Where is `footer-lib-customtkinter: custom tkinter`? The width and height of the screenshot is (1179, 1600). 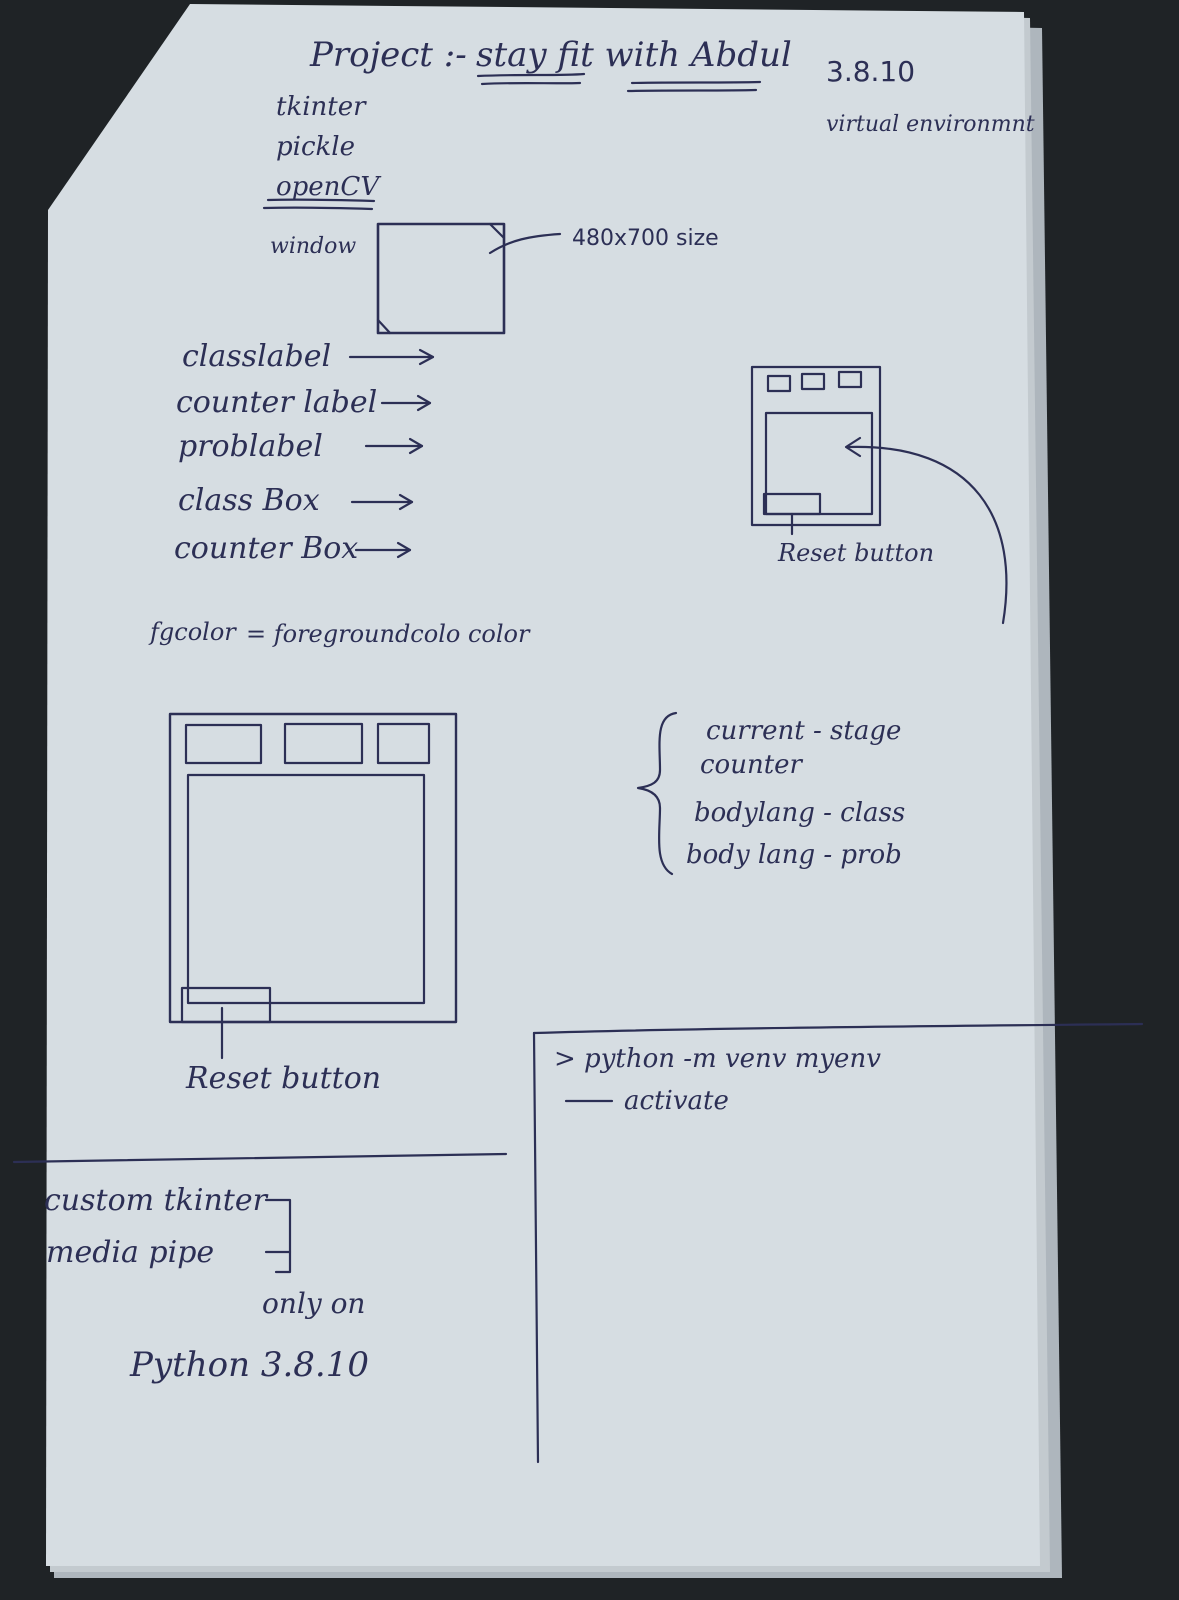 footer-lib-customtkinter: custom tkinter is located at coordinates (155, 1200).